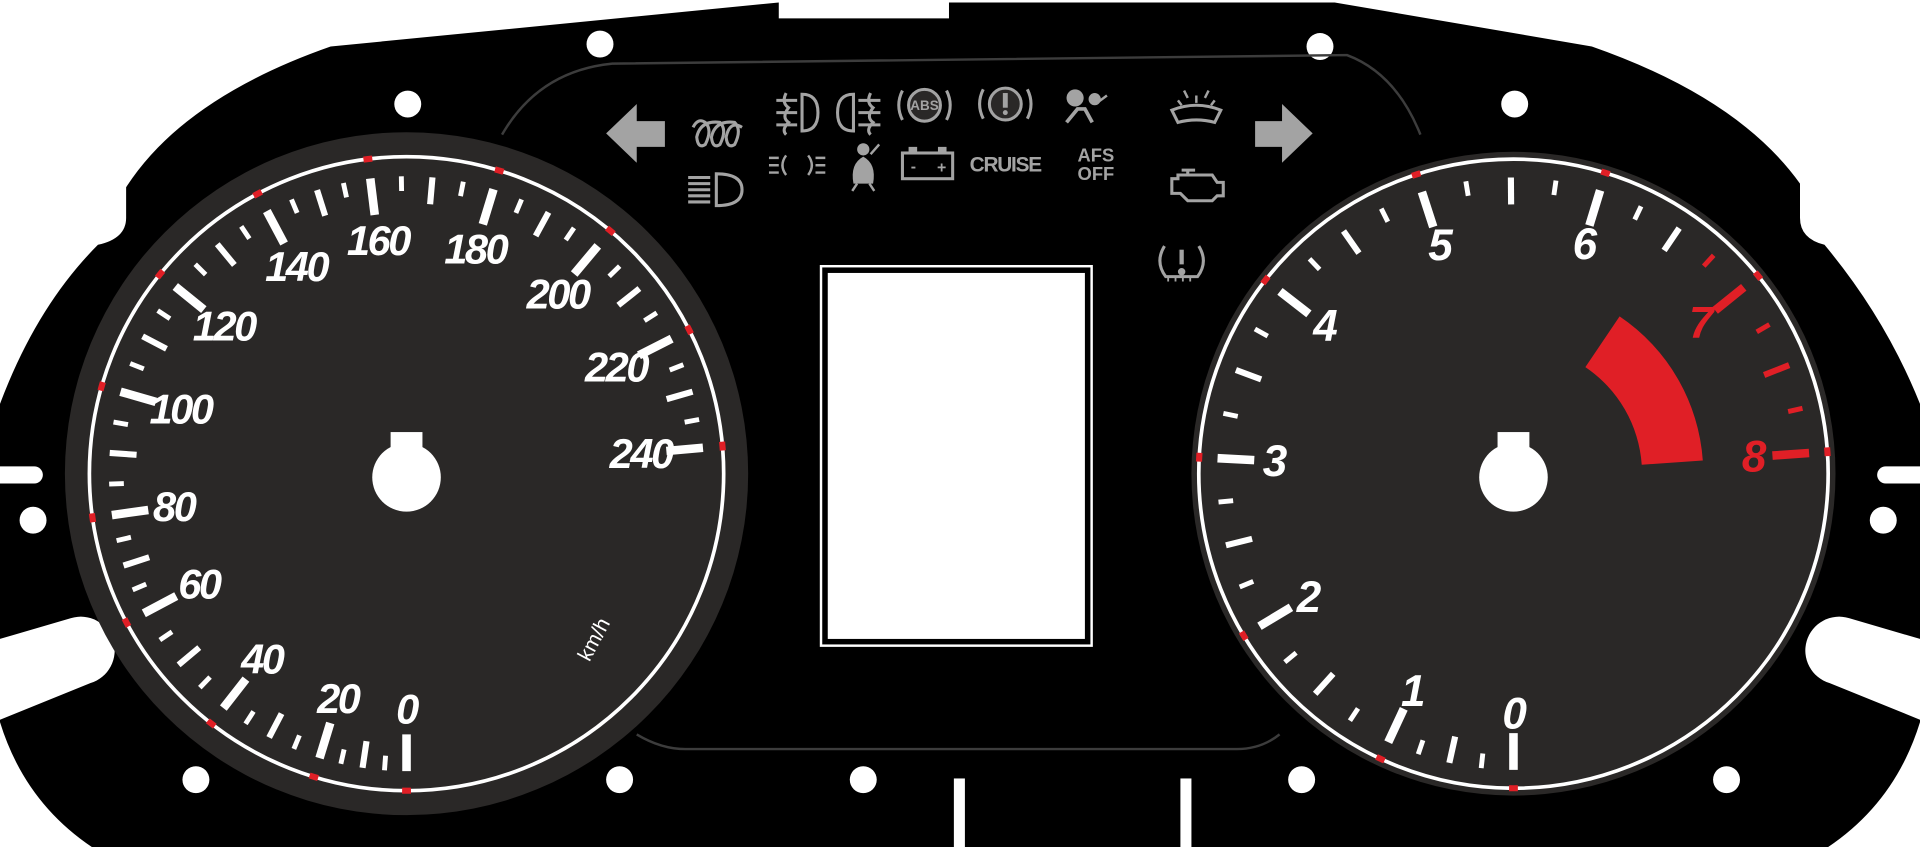  Describe the element at coordinates (1186, 812) in the screenshot. I see `bottom-slot-right` at that location.